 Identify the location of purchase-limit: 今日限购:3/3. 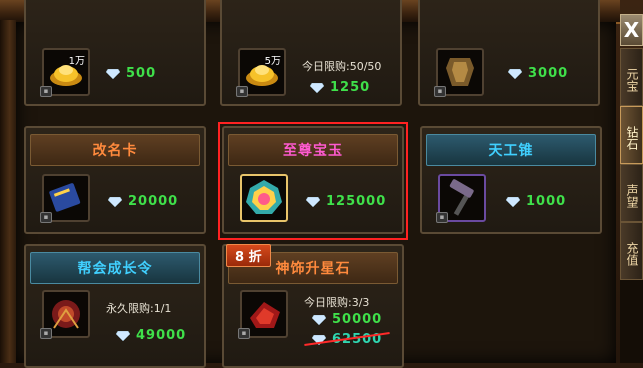
(337, 302).